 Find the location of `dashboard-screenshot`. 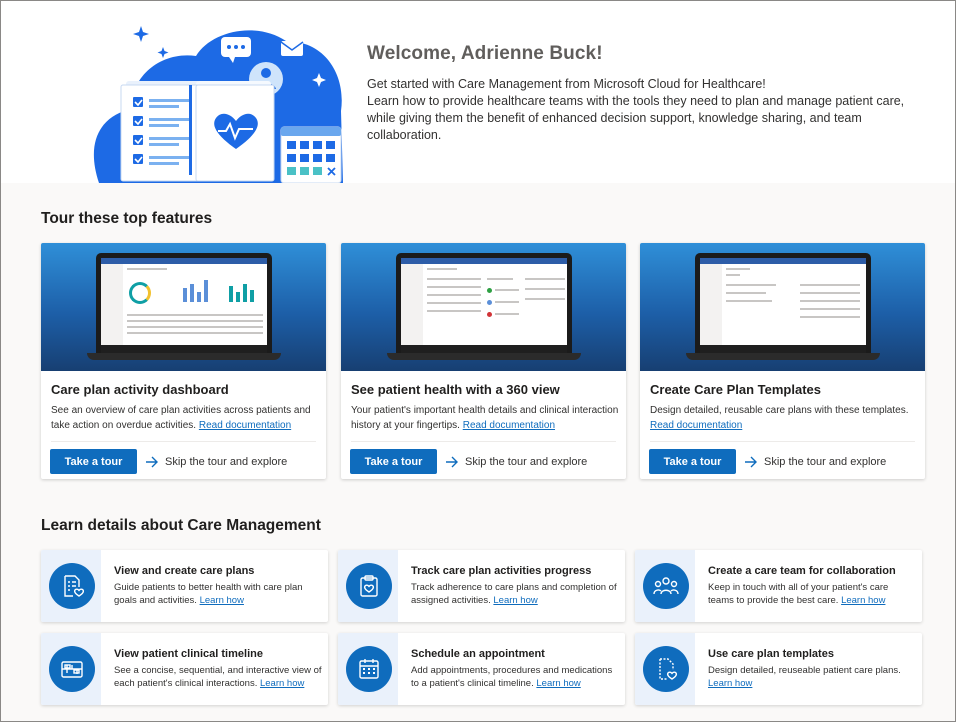

dashboard-screenshot is located at coordinates (183, 307).